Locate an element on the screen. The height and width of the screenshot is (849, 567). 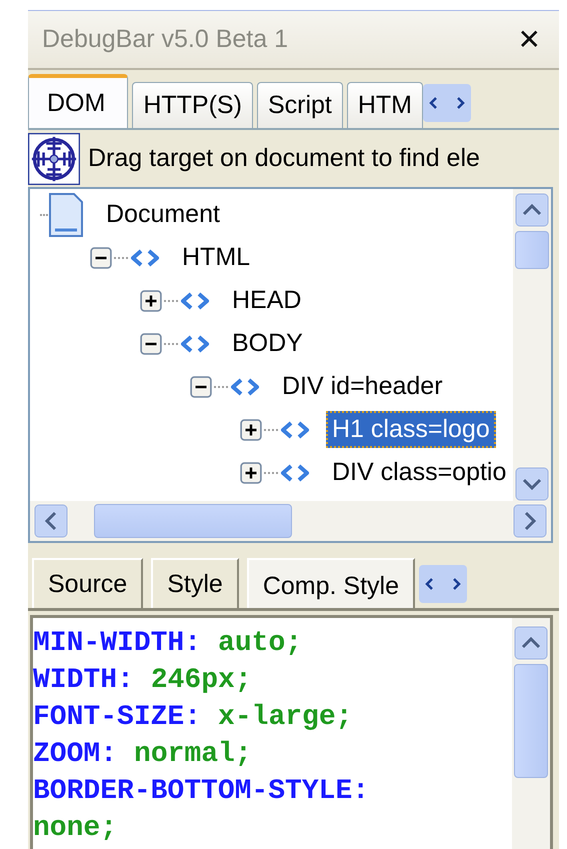
css-value: normal; is located at coordinates (193, 755).